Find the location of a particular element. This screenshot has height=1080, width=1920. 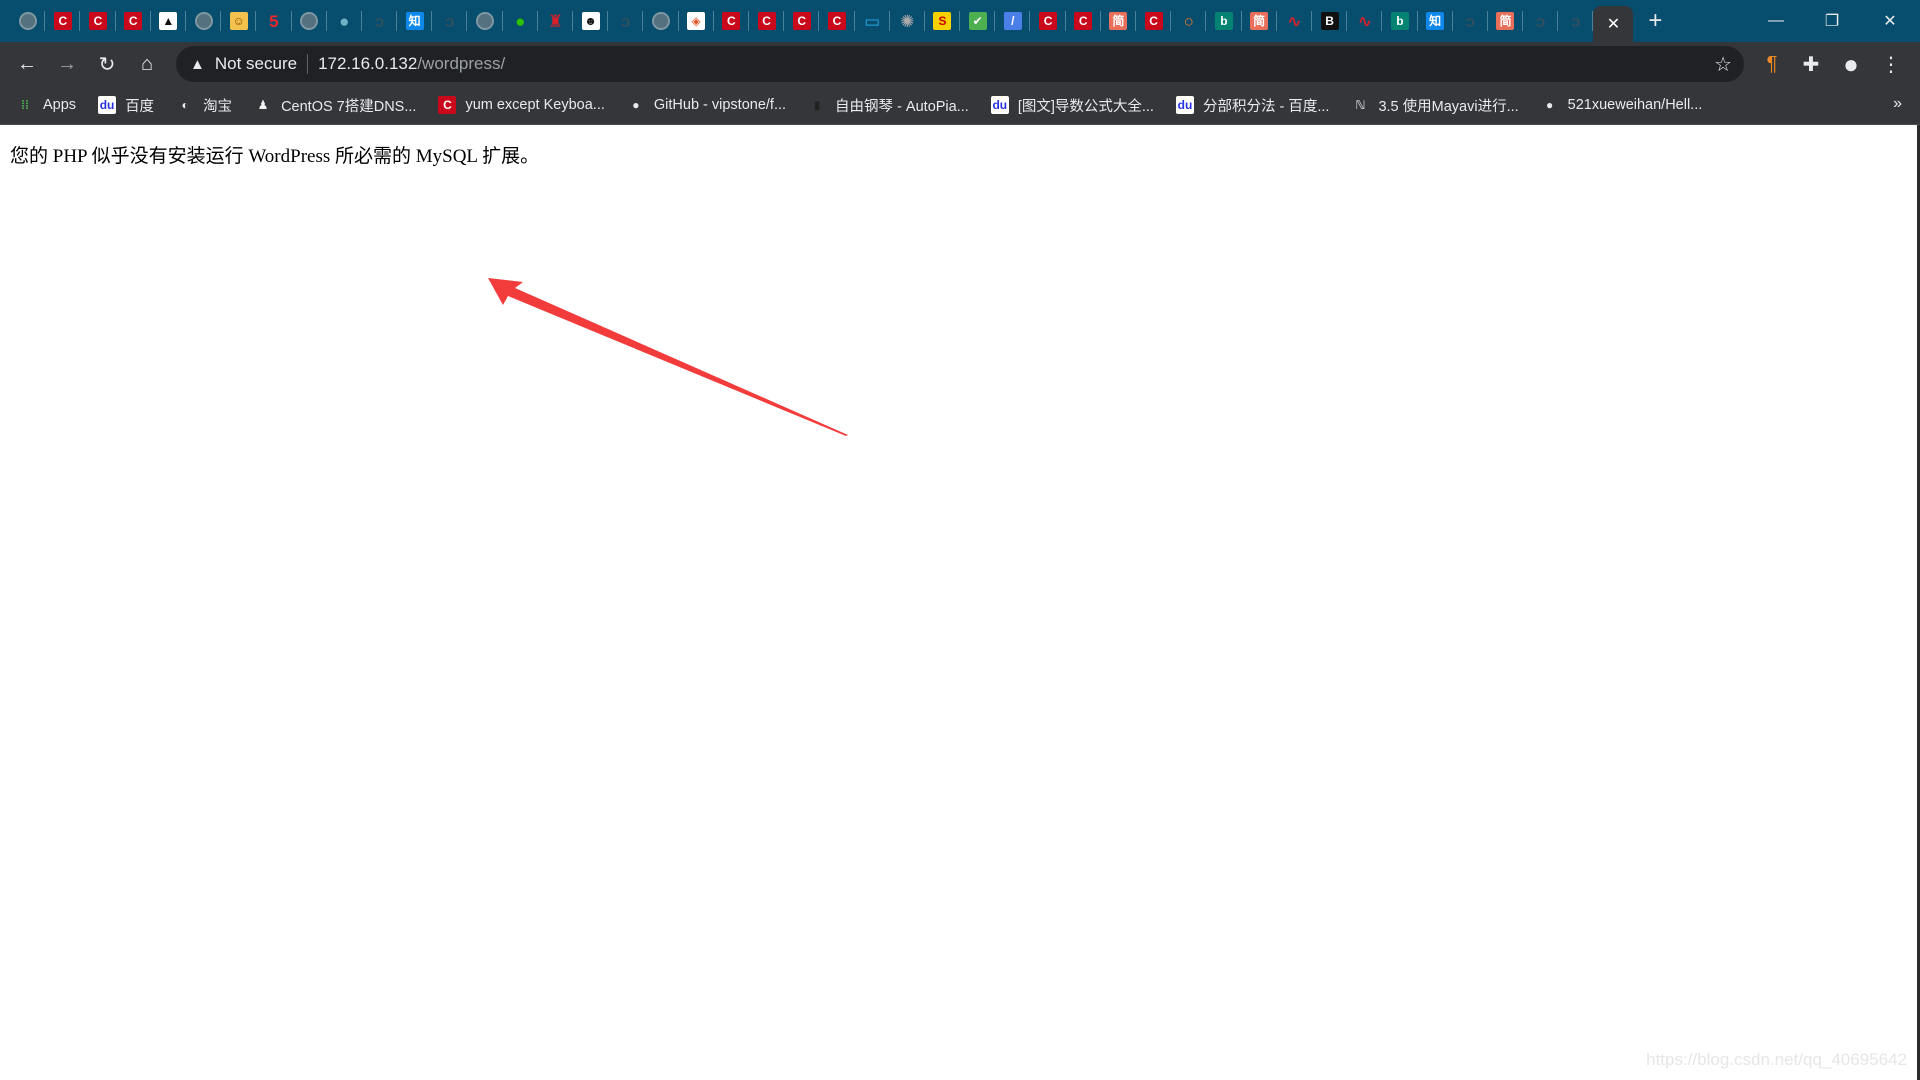

tab: ☺ is located at coordinates (239, 21).